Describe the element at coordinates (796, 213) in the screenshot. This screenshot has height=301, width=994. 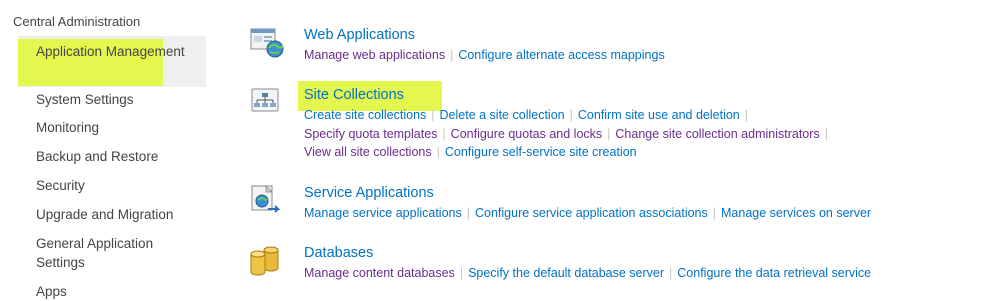
I see `link-manage-services-on-server: Manage services on server` at that location.